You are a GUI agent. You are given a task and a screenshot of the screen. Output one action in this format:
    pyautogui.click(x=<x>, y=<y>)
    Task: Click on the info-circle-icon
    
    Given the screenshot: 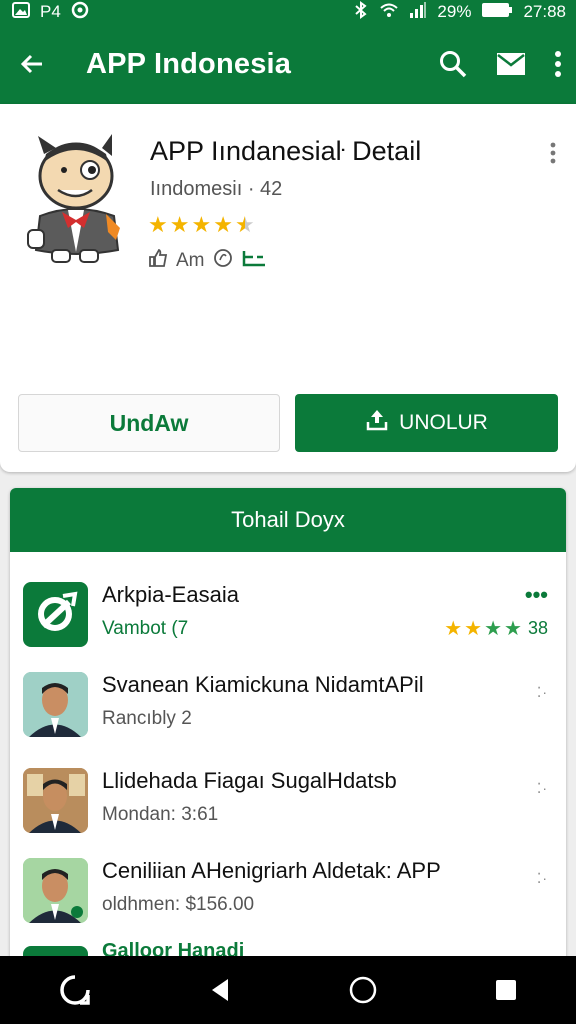 What is the action you would take?
    pyautogui.click(x=223, y=261)
    